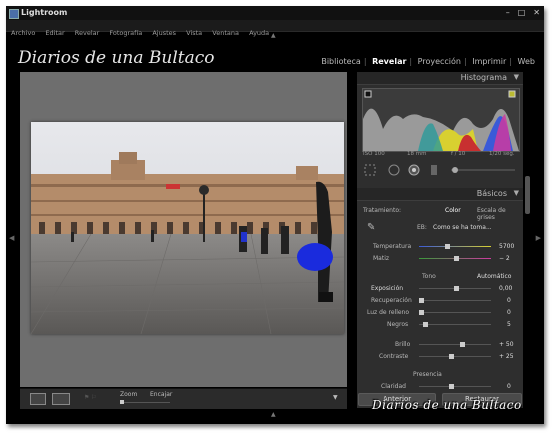 This screenshot has height=433, width=553. Describe the element at coordinates (23, 33) in the screenshot. I see `menu-archivo: Archivo` at that location.